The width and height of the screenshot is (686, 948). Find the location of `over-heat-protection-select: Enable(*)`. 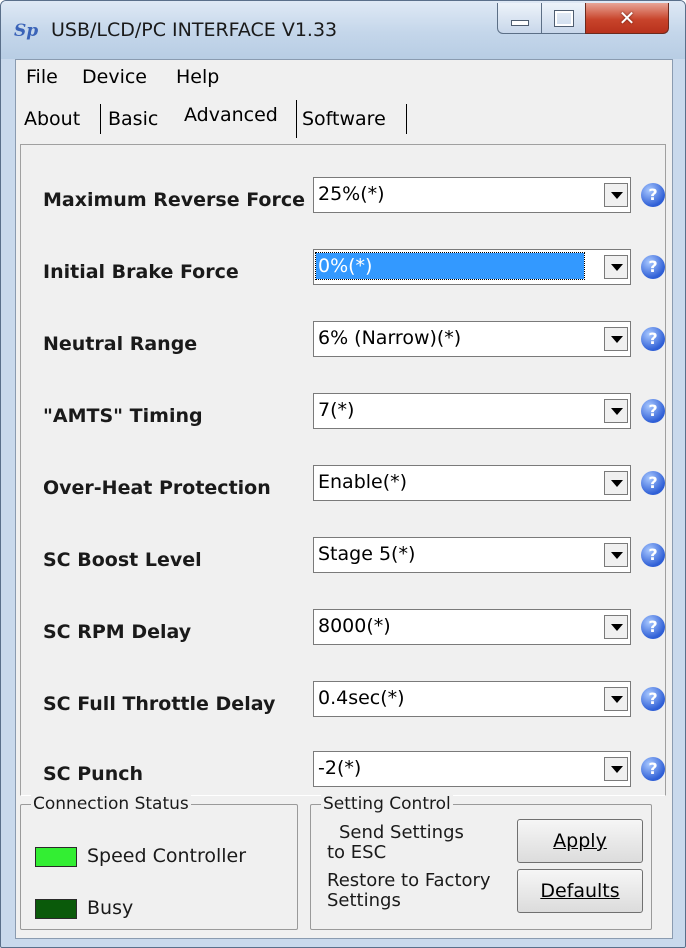

over-heat-protection-select: Enable(*) is located at coordinates (472, 483).